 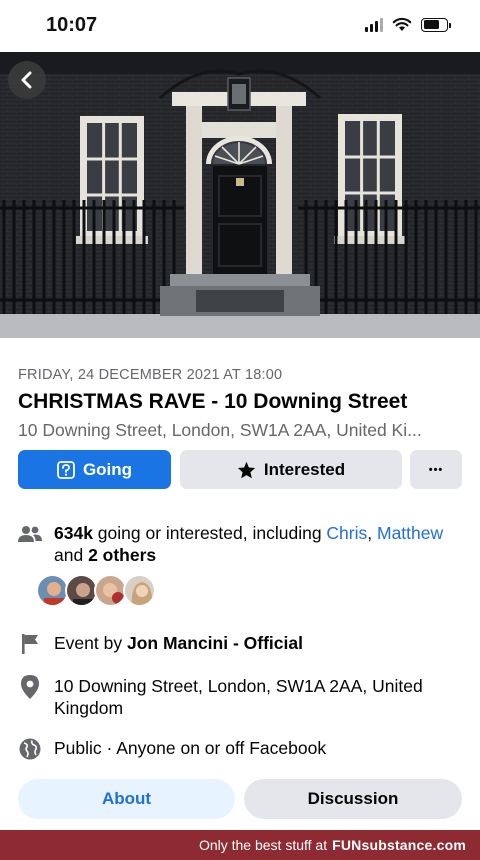 I want to click on location-pin-icon, so click(x=30, y=687).